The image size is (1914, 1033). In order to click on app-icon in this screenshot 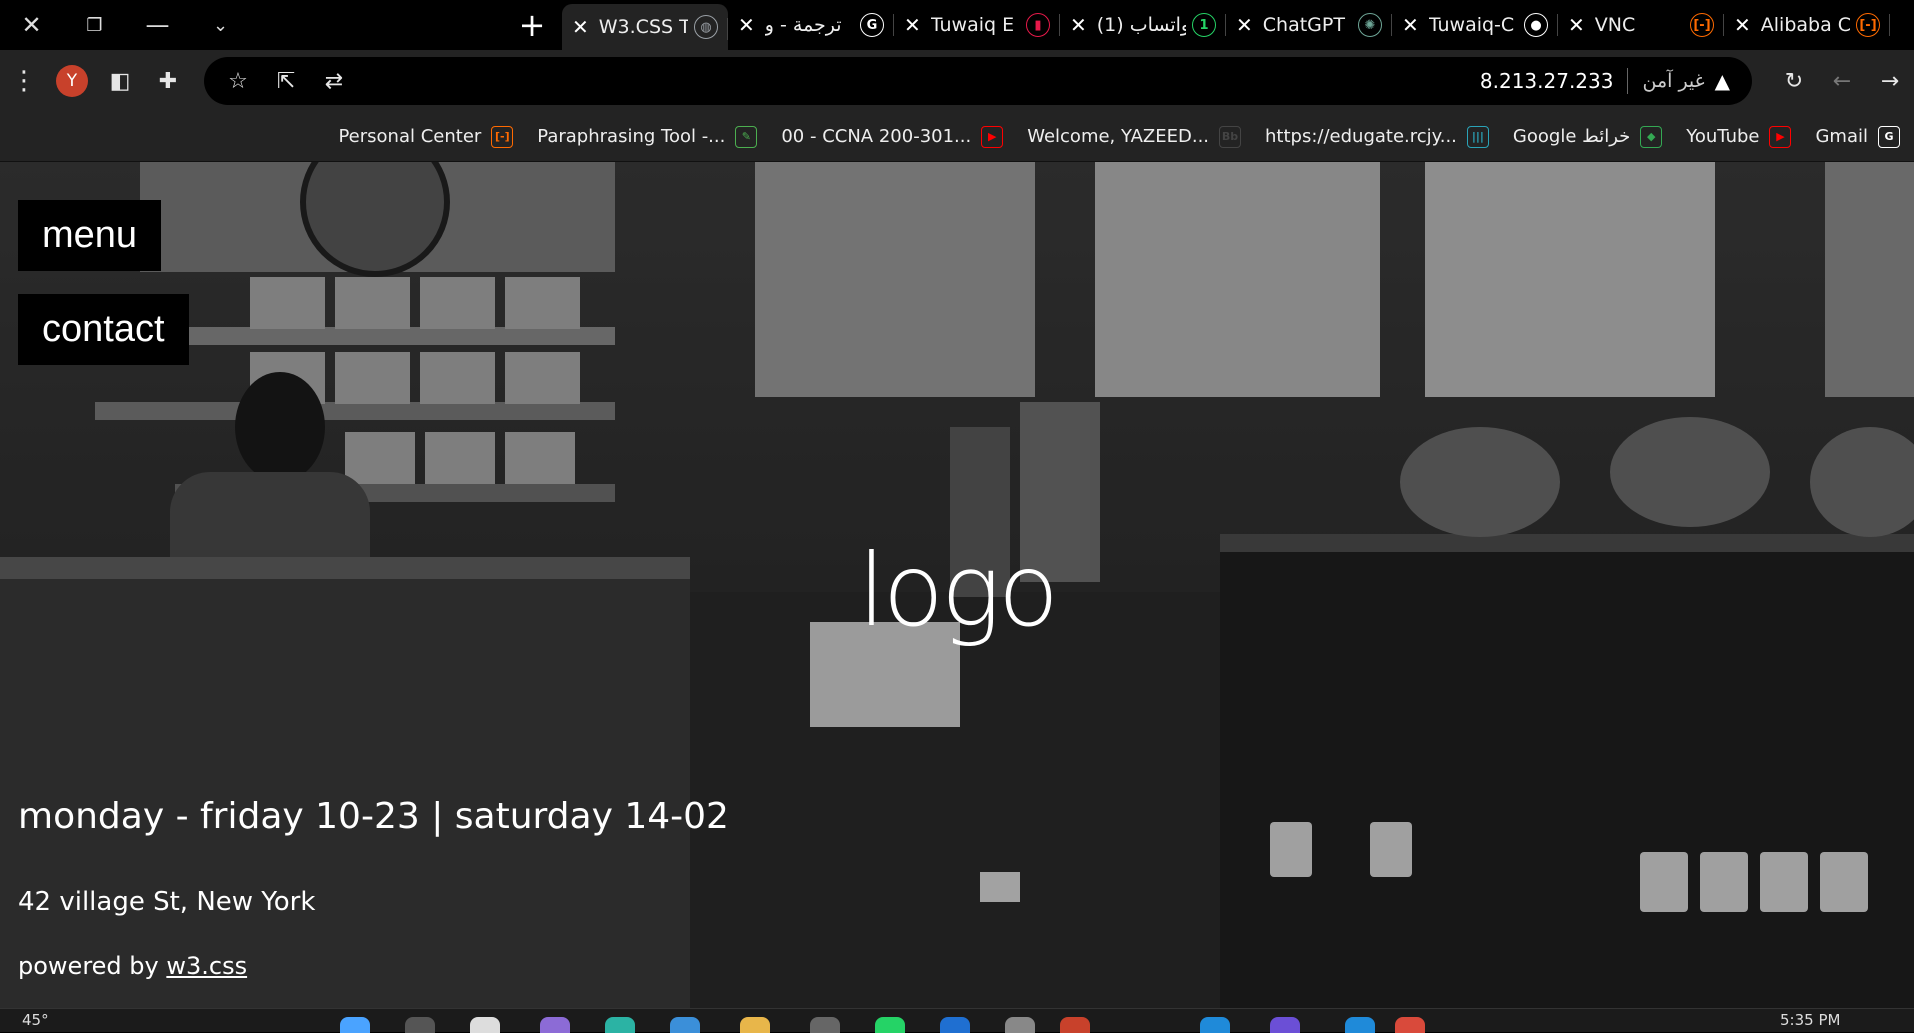, I will do `click(825, 1025)`.